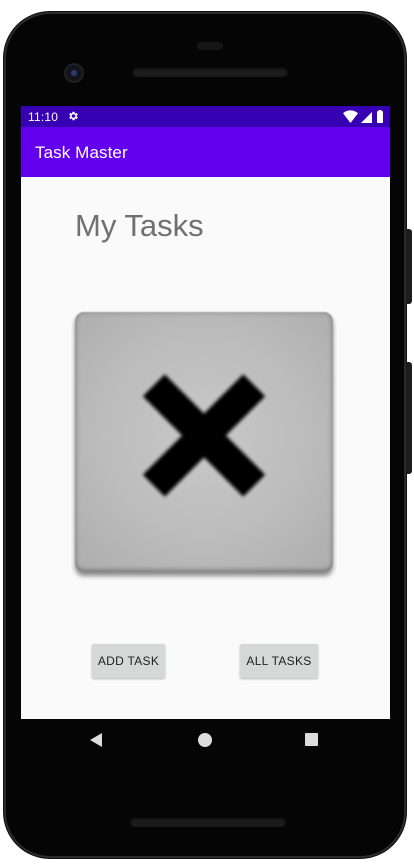 The image size is (414, 865). I want to click on status-bar: 11:10, so click(205, 116).